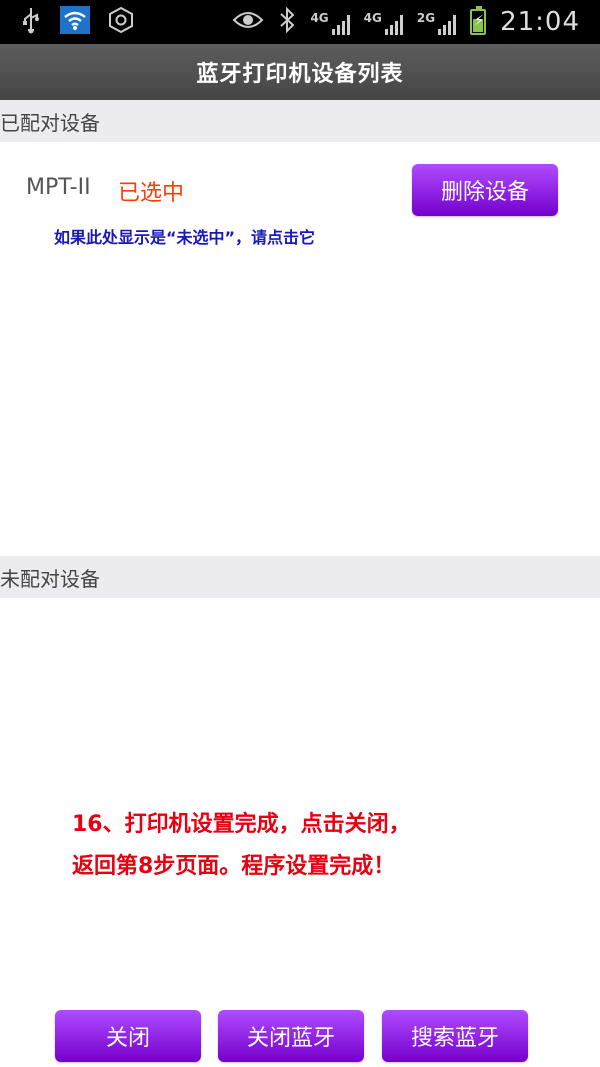 This screenshot has width=600, height=1067. Describe the element at coordinates (485, 190) in the screenshot. I see `delete-device-button: 删除设备` at that location.